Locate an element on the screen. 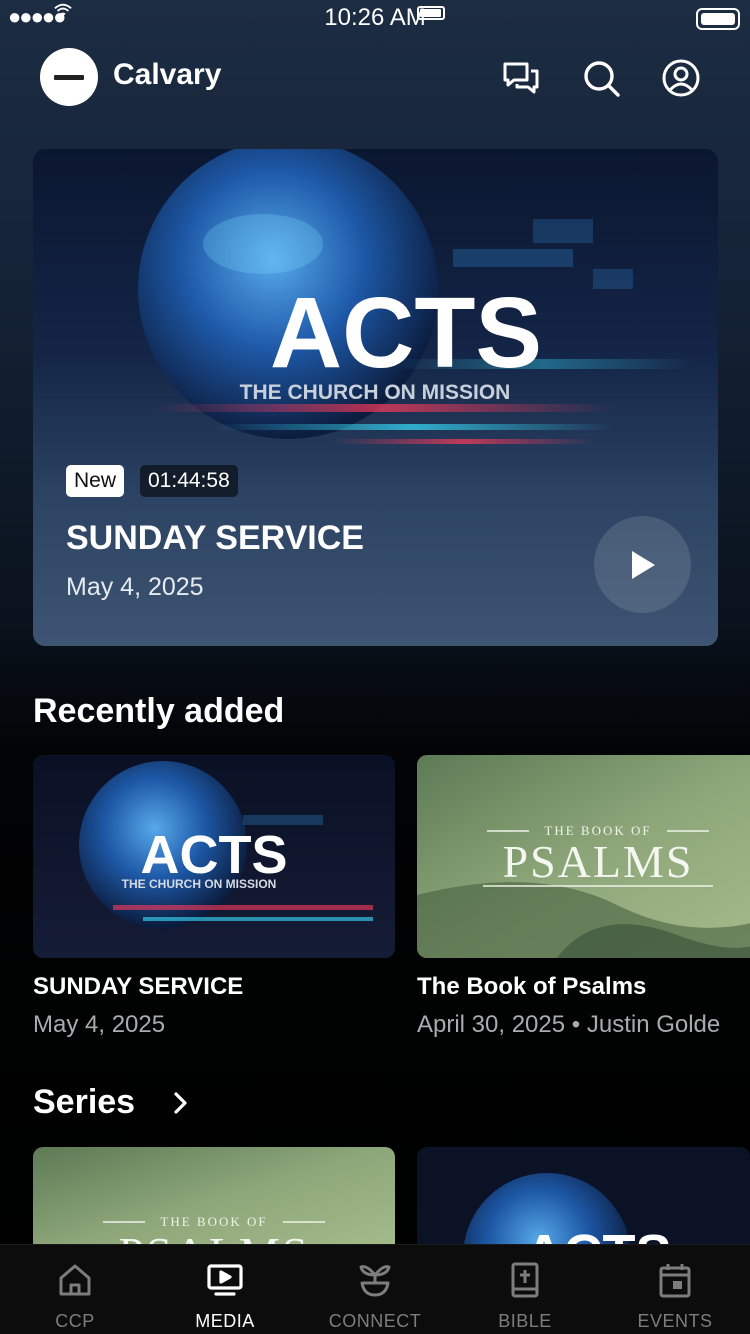 This screenshot has width=750, height=1334. media-card-subtitle: May 4, 2025 is located at coordinates (99, 1024).